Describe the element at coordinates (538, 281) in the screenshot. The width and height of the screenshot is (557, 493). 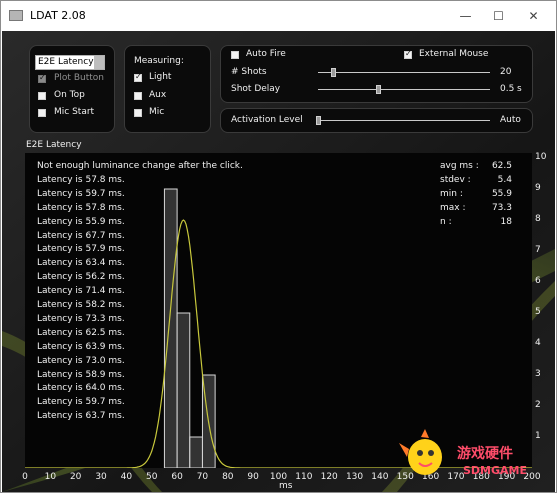
I see `y-tick-label: 6` at that location.